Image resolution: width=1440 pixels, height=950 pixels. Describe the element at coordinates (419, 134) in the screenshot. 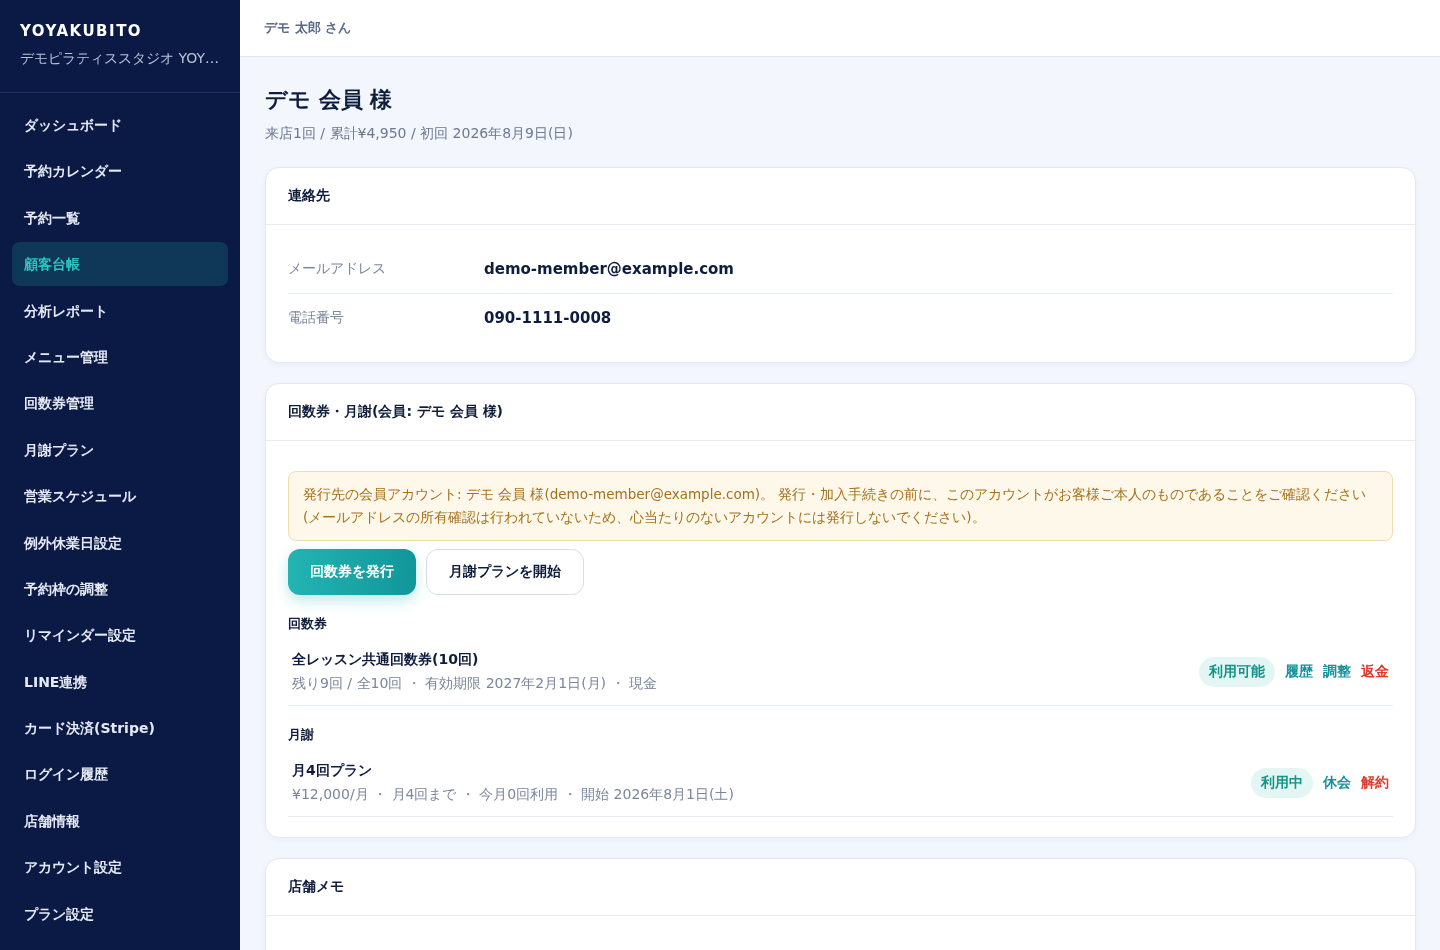

I see `customer-summary: 来店1回 / 累計¥4,950 / 初回 2026年8月9日(日)` at that location.